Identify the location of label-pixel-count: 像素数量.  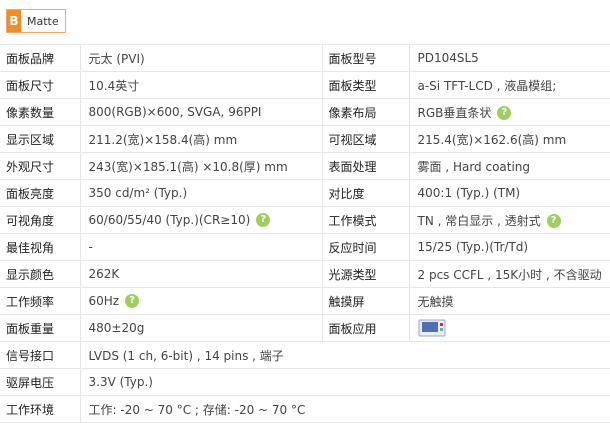
(40, 112).